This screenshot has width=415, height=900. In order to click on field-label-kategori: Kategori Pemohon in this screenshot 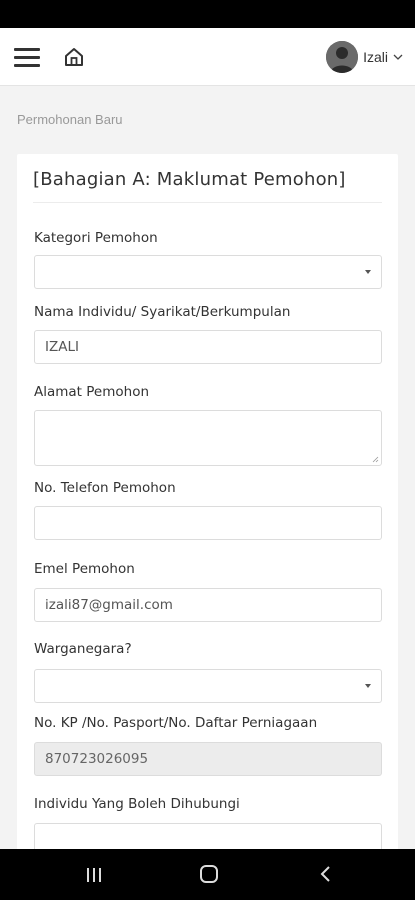, I will do `click(96, 238)`.